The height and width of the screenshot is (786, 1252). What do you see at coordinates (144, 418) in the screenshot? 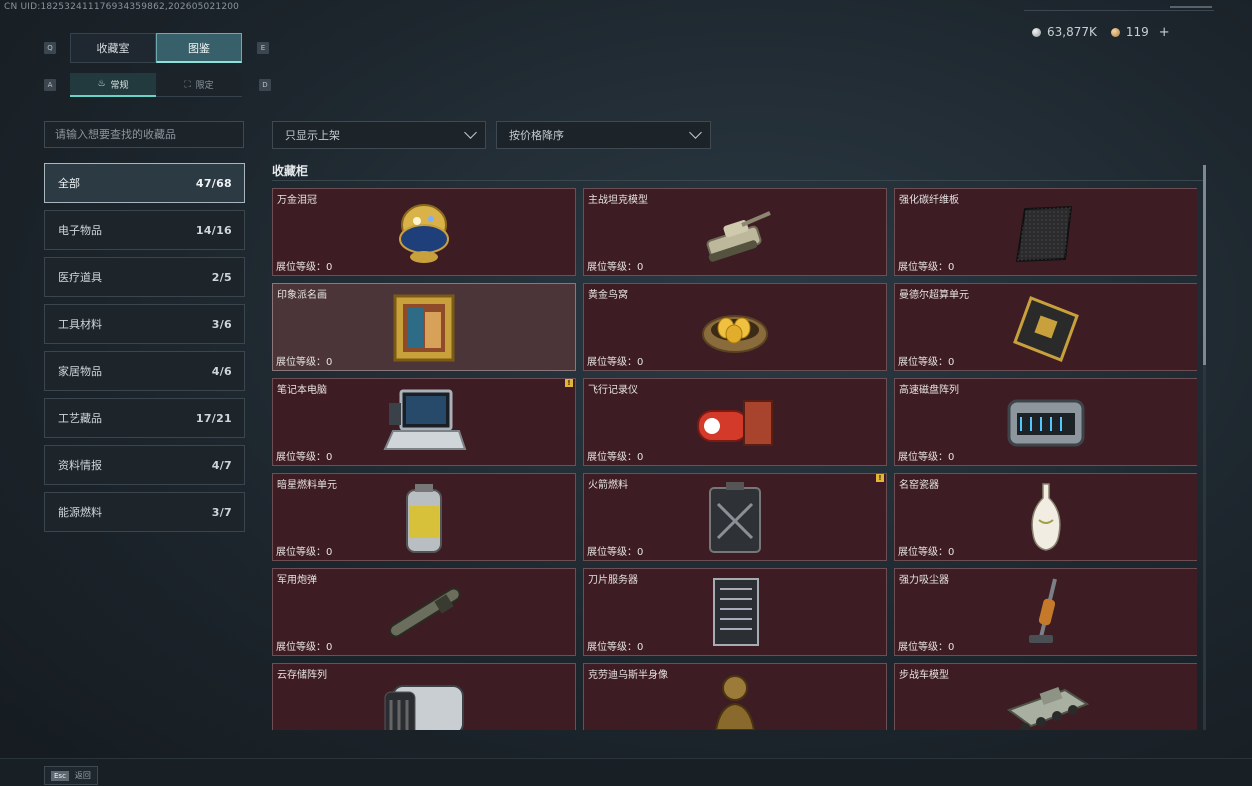
I see `category-crafts: 工艺藏品 17/21` at bounding box center [144, 418].